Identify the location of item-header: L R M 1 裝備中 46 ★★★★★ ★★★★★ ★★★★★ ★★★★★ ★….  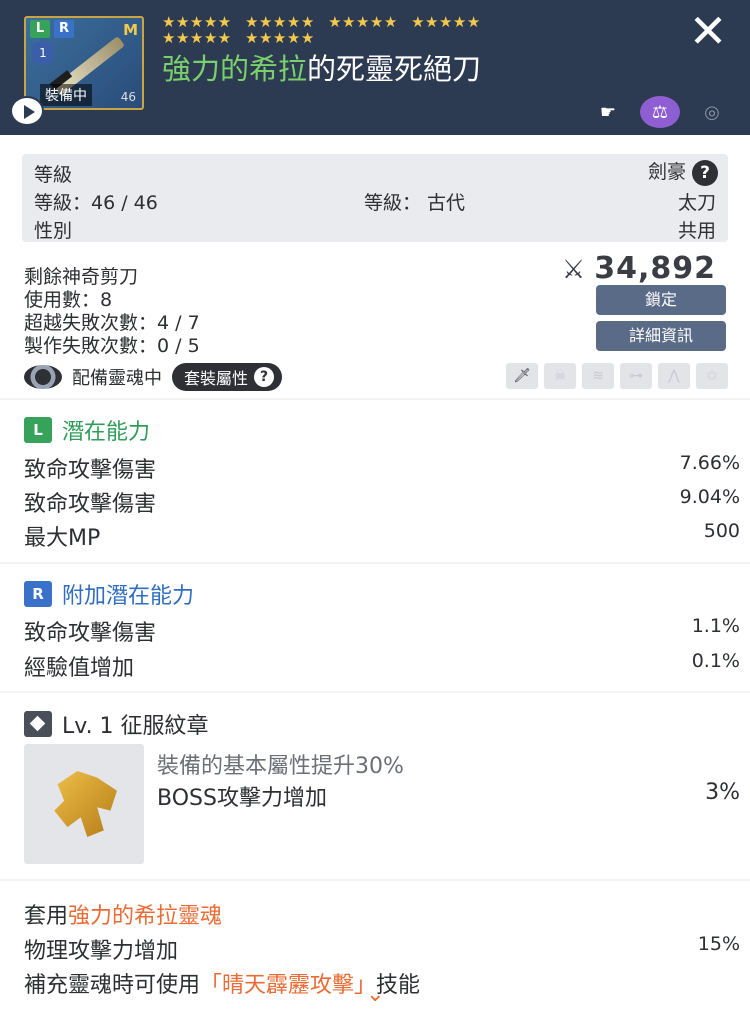
(375, 67).